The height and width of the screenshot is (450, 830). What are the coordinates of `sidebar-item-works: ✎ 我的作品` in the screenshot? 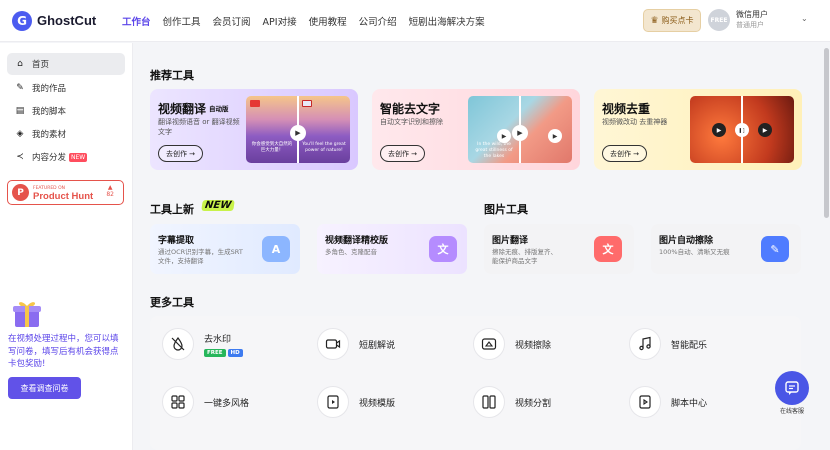 It's located at (66, 88).